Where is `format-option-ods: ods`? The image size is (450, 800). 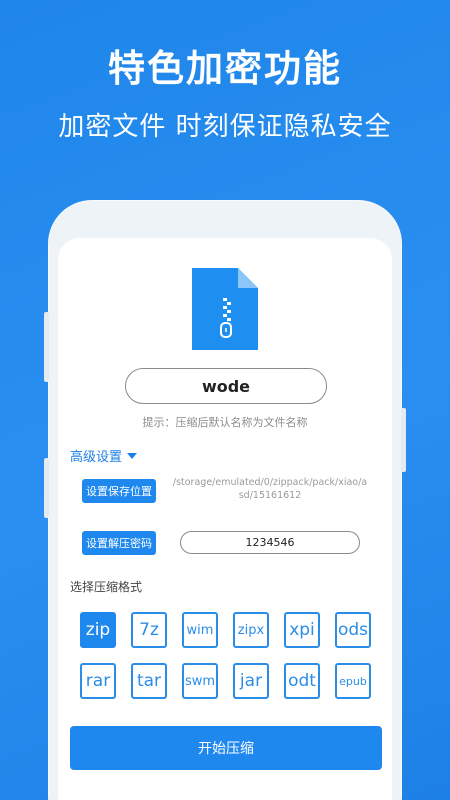 format-option-ods: ods is located at coordinates (353, 630).